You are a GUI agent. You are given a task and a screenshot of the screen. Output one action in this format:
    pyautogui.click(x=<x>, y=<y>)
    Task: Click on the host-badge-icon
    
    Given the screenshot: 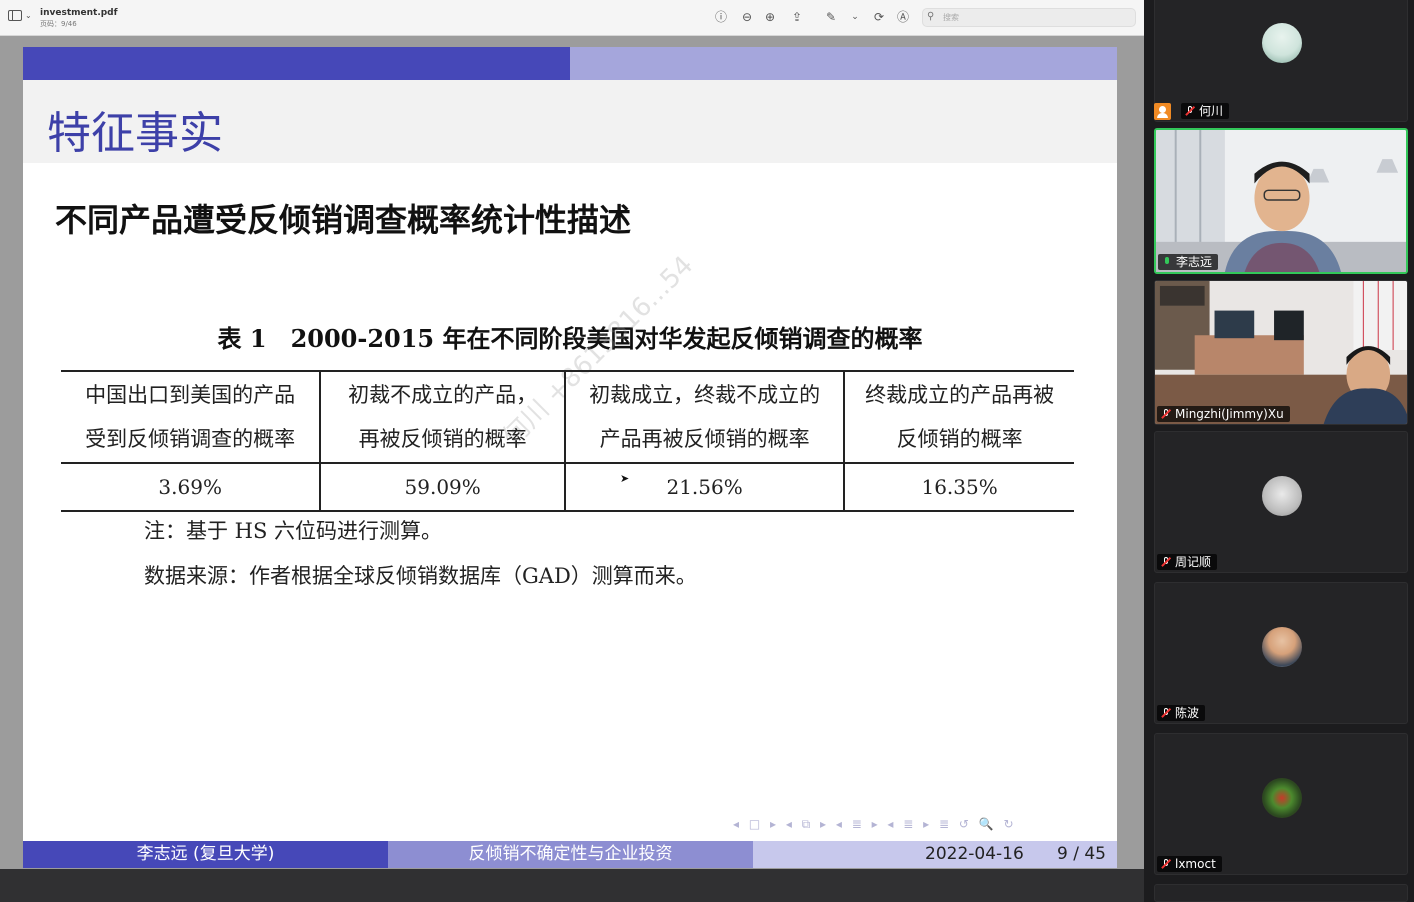 What is the action you would take?
    pyautogui.click(x=1162, y=111)
    